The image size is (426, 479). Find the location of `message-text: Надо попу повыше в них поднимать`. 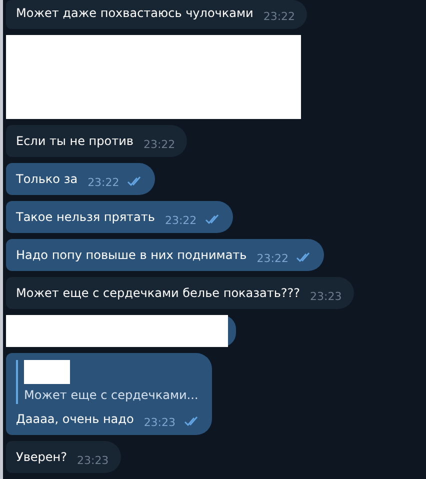

message-text: Надо попу повыше в них поднимать is located at coordinates (131, 255).